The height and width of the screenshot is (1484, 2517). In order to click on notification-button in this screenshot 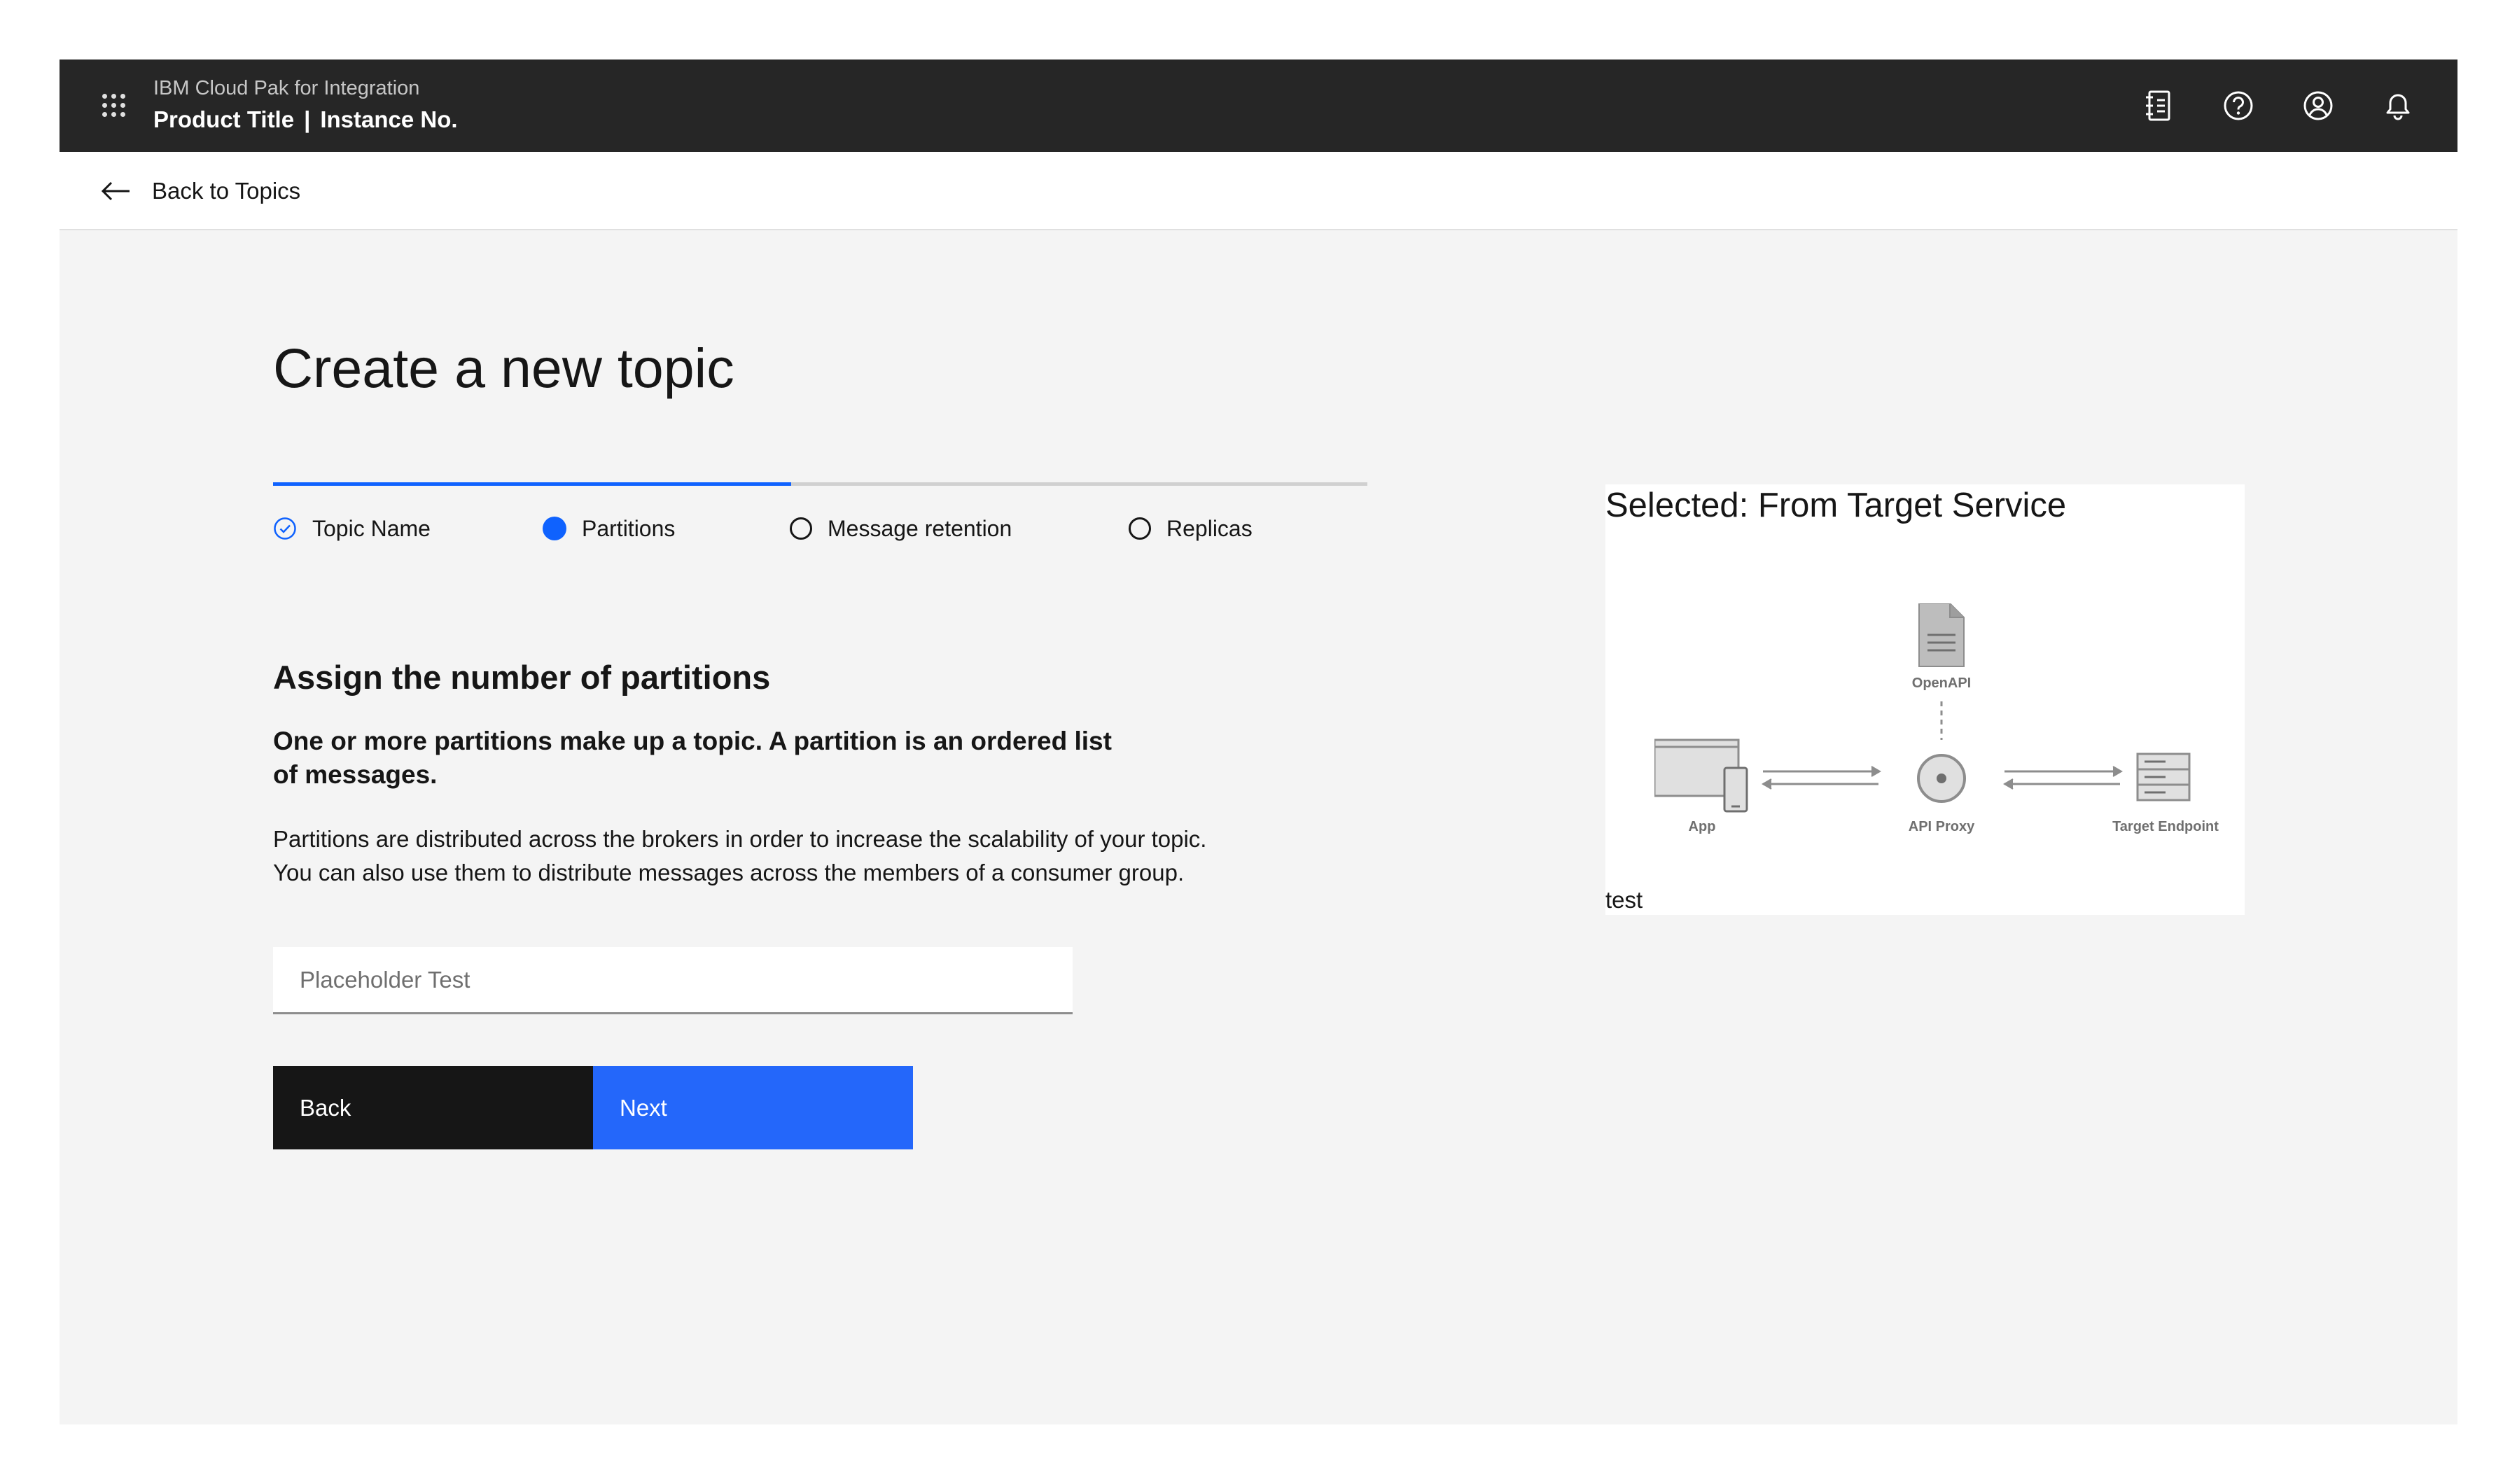, I will do `click(2398, 105)`.